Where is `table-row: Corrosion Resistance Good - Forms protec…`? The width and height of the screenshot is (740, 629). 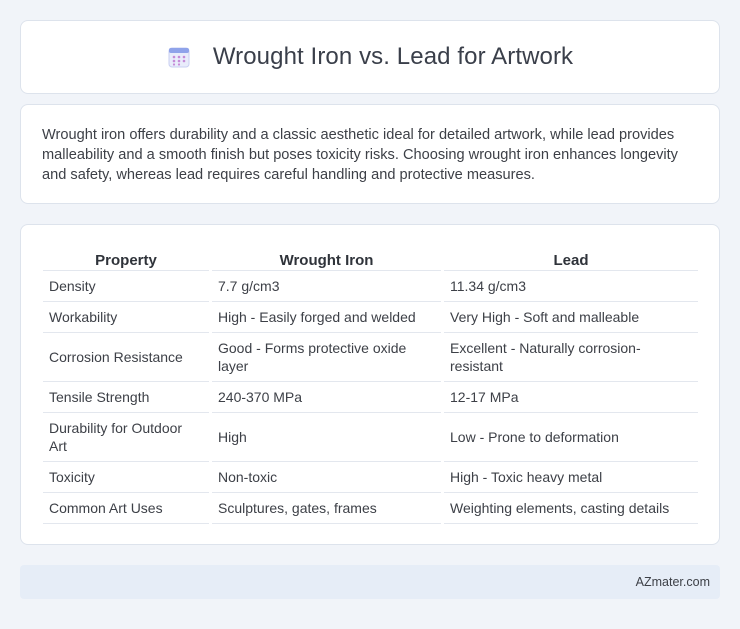
table-row: Corrosion Resistance Good - Forms protec… is located at coordinates (370, 357).